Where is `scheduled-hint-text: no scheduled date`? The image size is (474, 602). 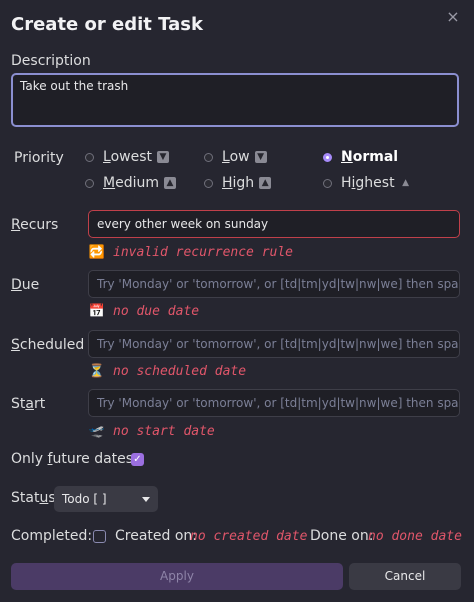 scheduled-hint-text: no scheduled date is located at coordinates (180, 371).